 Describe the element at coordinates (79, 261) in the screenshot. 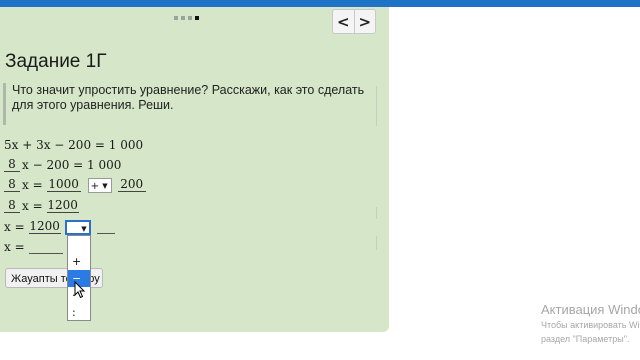

I see `dropdown-option: +` at that location.